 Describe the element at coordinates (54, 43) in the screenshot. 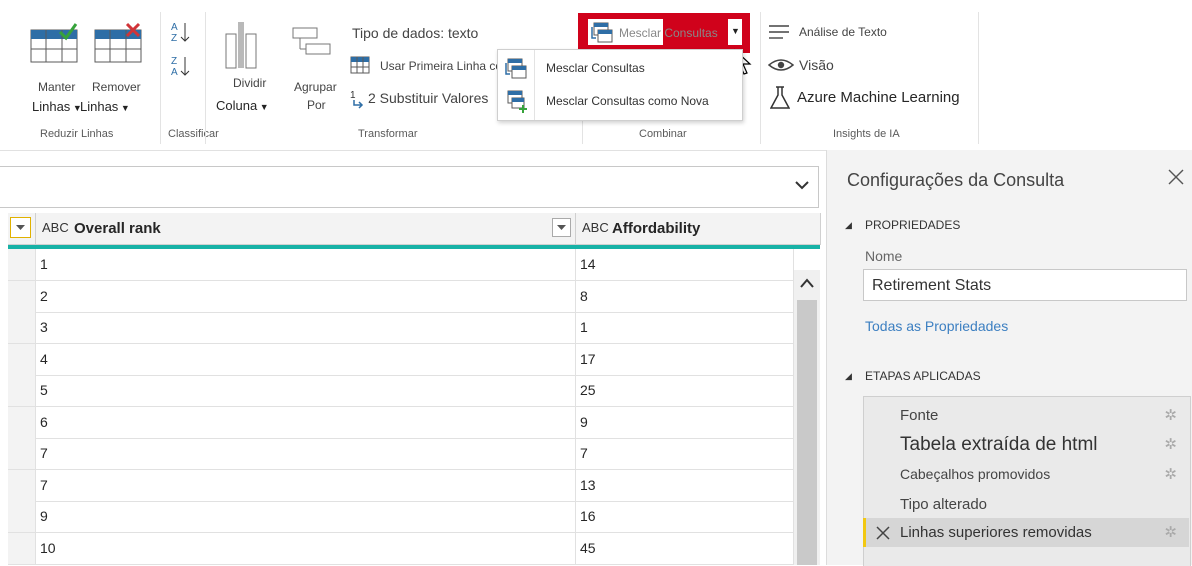

I see `keep-rows-icon` at that location.